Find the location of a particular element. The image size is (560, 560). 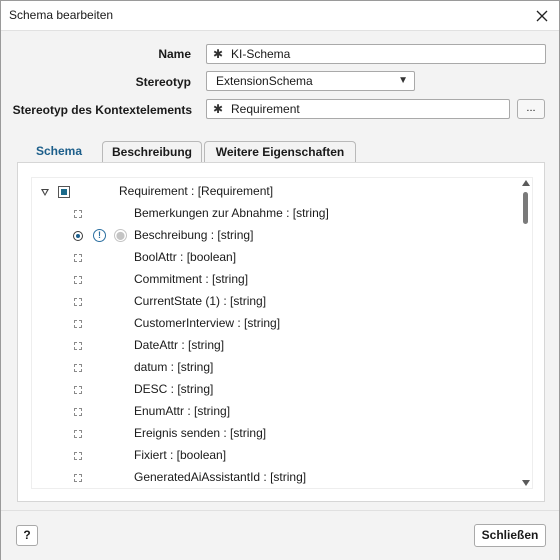

tree-item-label: Commitment : [string] is located at coordinates (191, 279).